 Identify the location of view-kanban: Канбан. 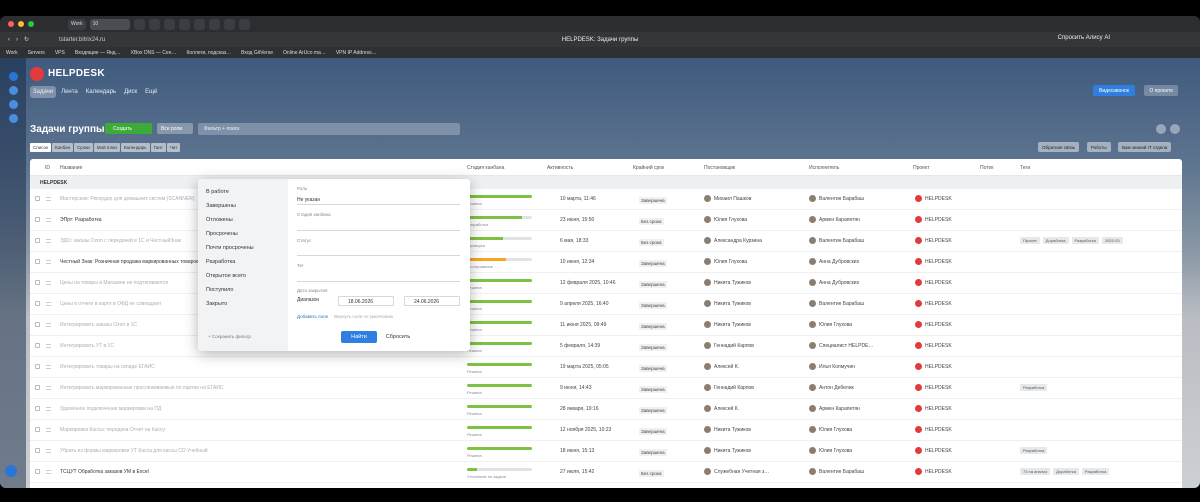
(62, 147).